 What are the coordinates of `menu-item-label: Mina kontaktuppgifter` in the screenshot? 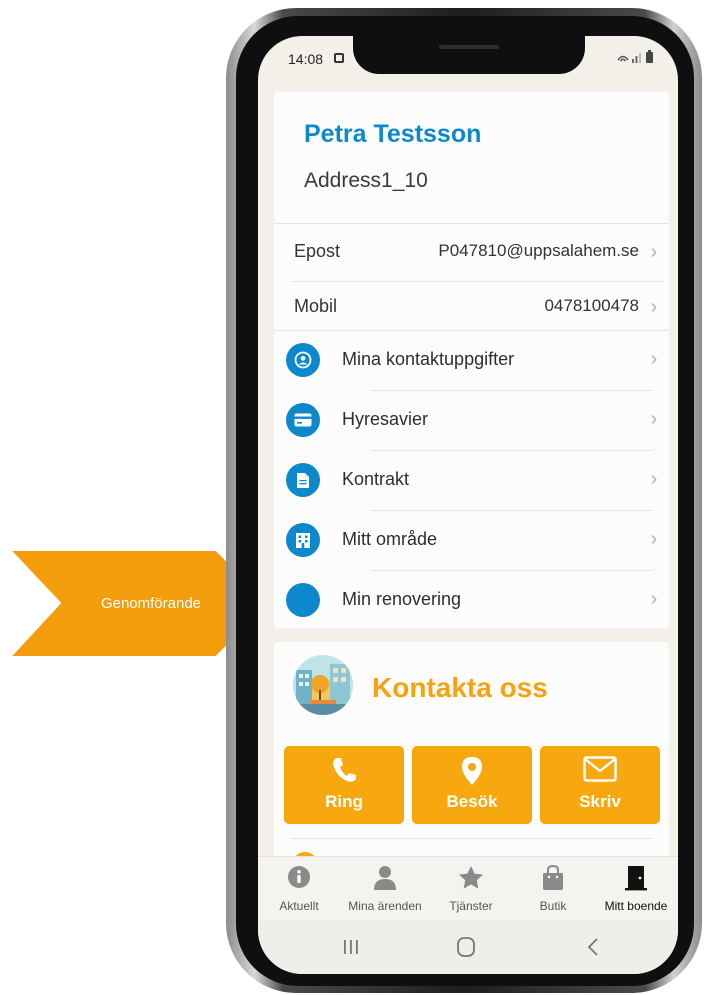 It's located at (428, 359).